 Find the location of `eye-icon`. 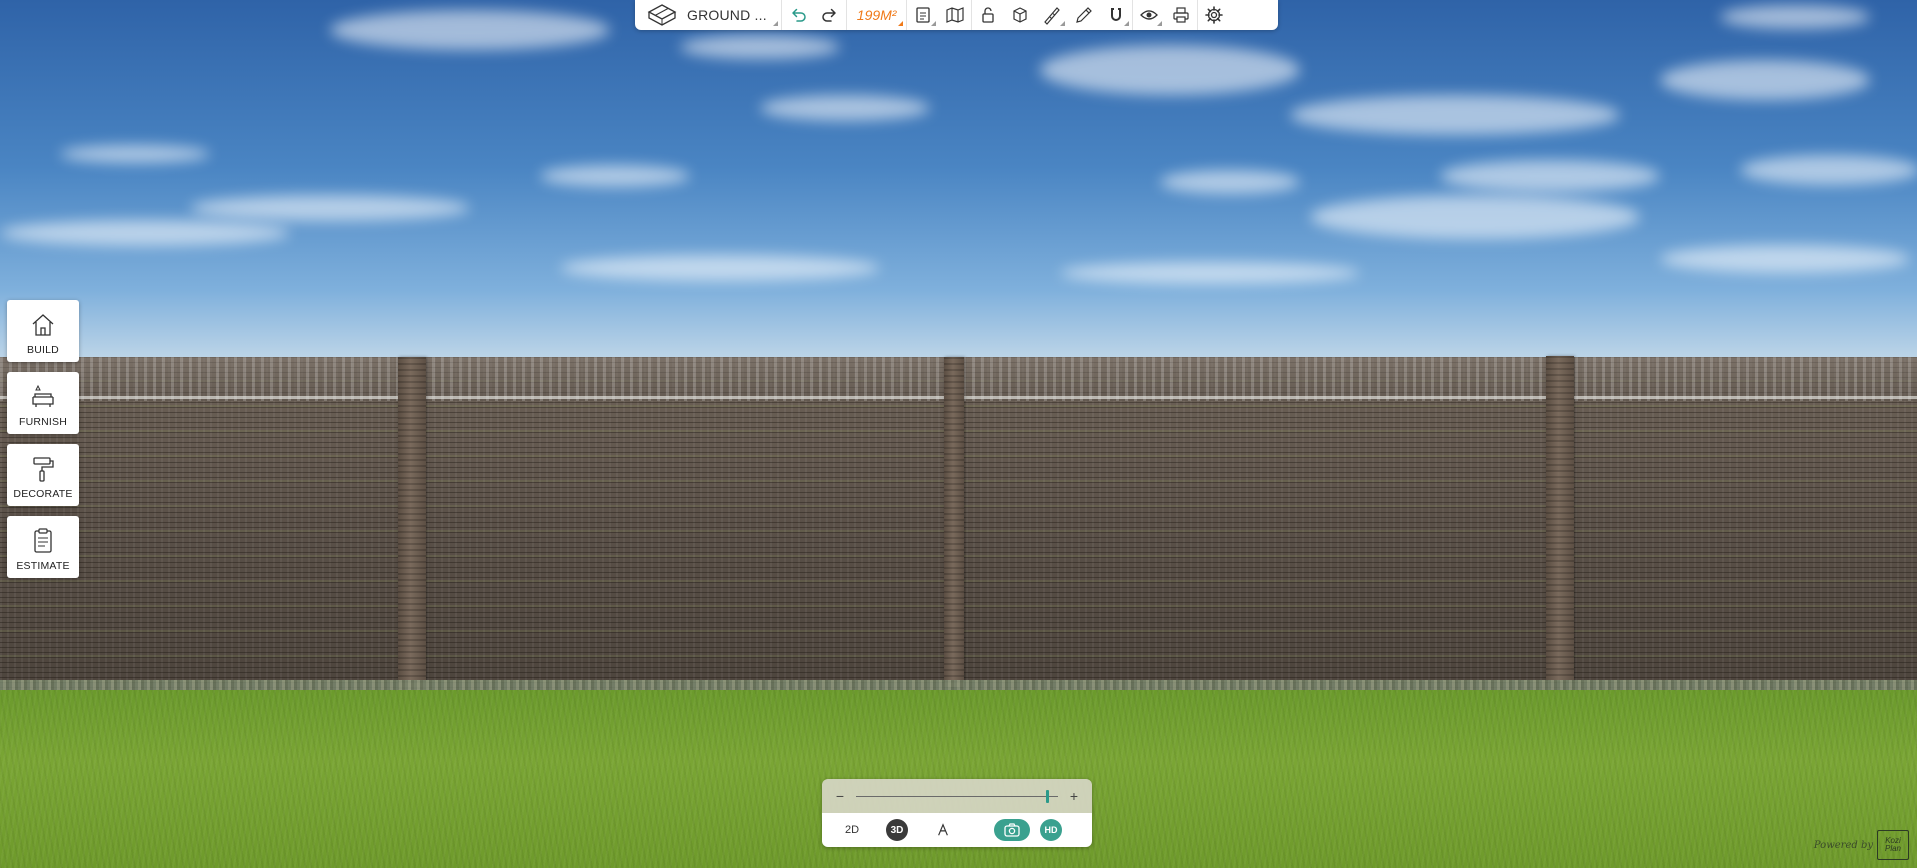

eye-icon is located at coordinates (1149, 15).